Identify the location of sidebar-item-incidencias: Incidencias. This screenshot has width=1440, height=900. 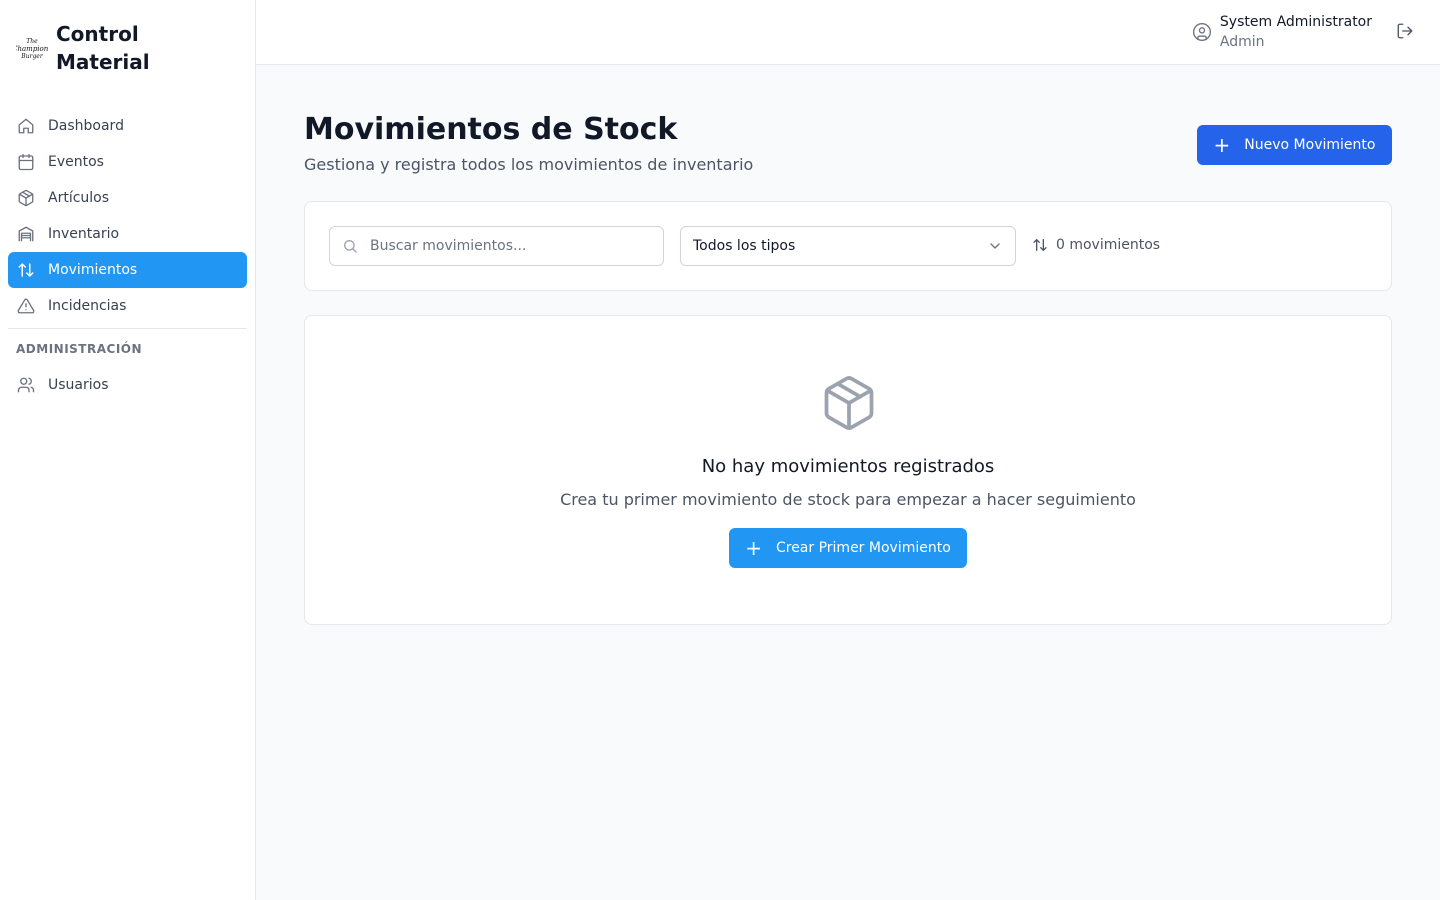
(127, 306).